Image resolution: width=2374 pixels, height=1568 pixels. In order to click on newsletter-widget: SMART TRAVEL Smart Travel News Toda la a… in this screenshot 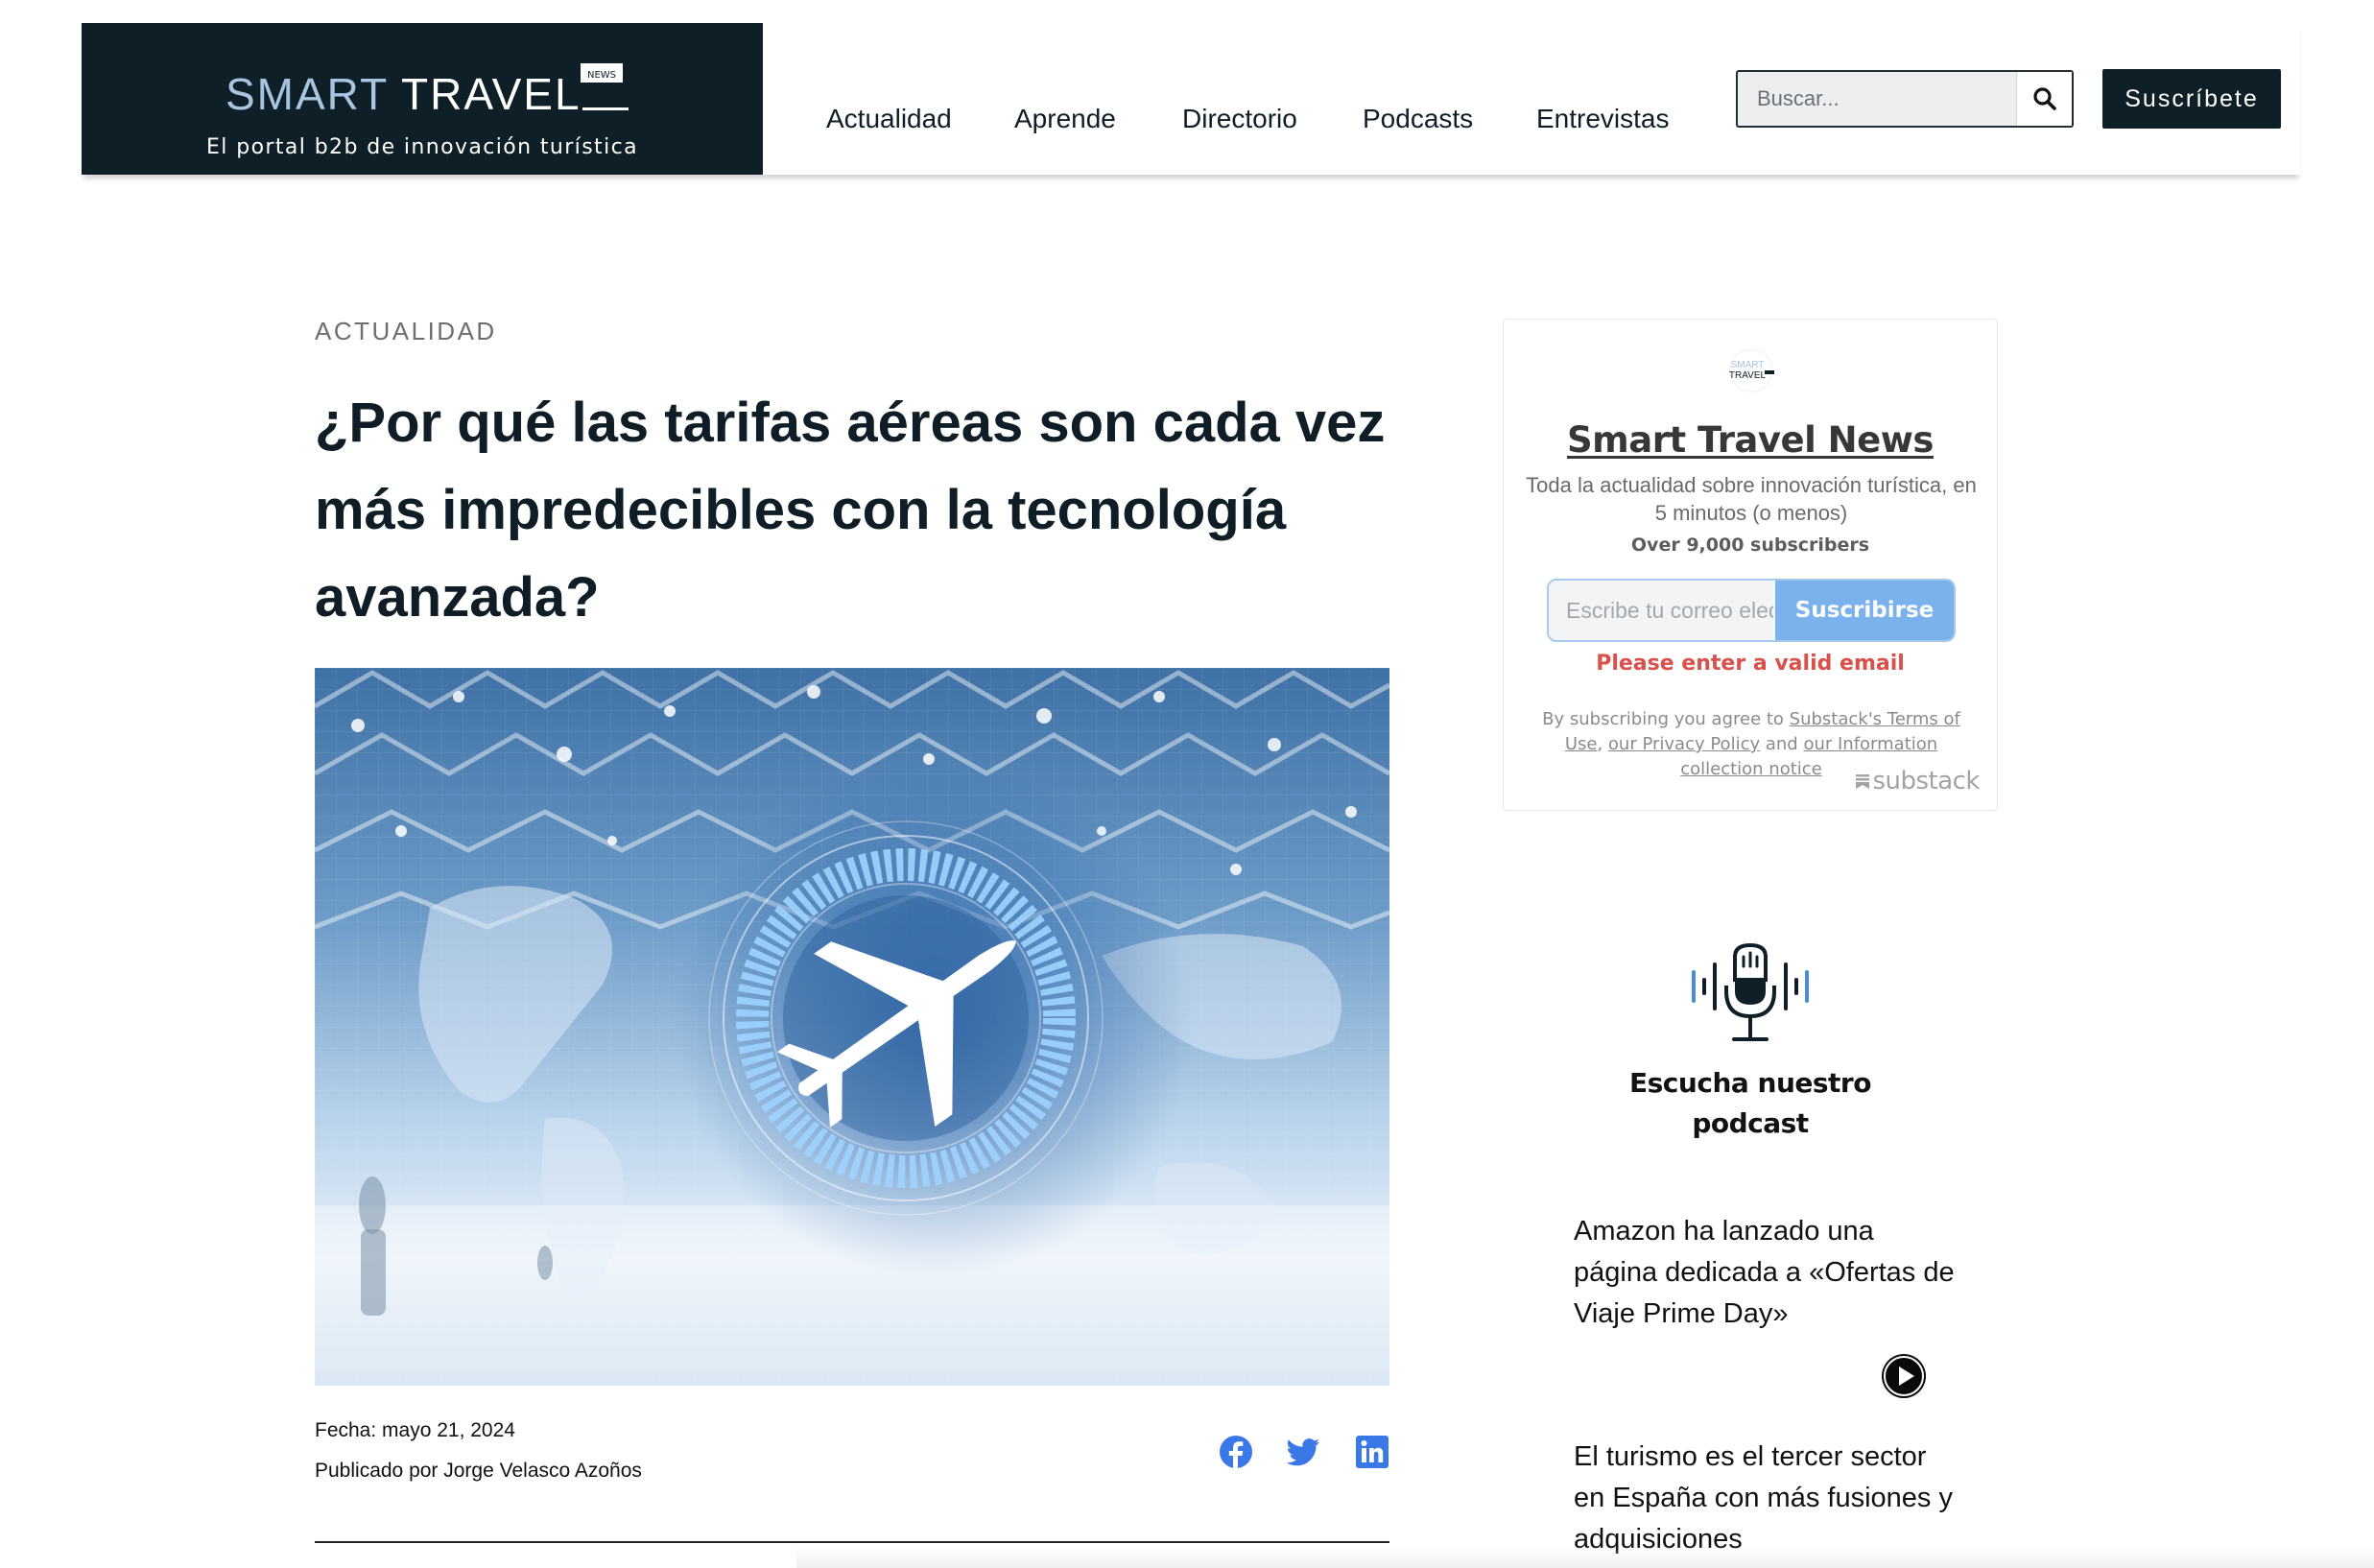, I will do `click(1750, 565)`.